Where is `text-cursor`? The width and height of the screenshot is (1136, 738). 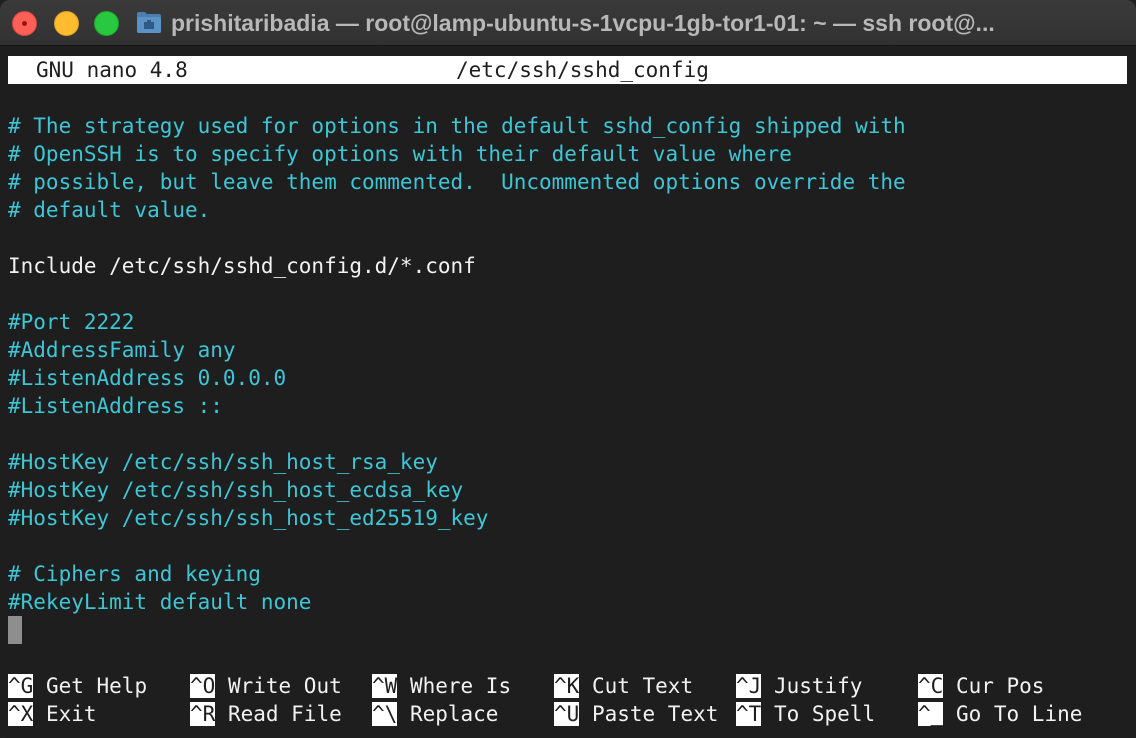
text-cursor is located at coordinates (15, 630).